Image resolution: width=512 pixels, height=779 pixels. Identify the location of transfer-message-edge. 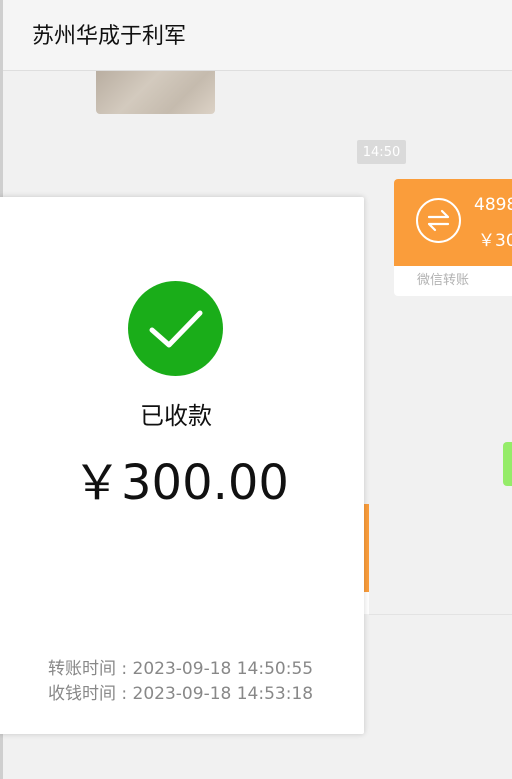
(366, 548).